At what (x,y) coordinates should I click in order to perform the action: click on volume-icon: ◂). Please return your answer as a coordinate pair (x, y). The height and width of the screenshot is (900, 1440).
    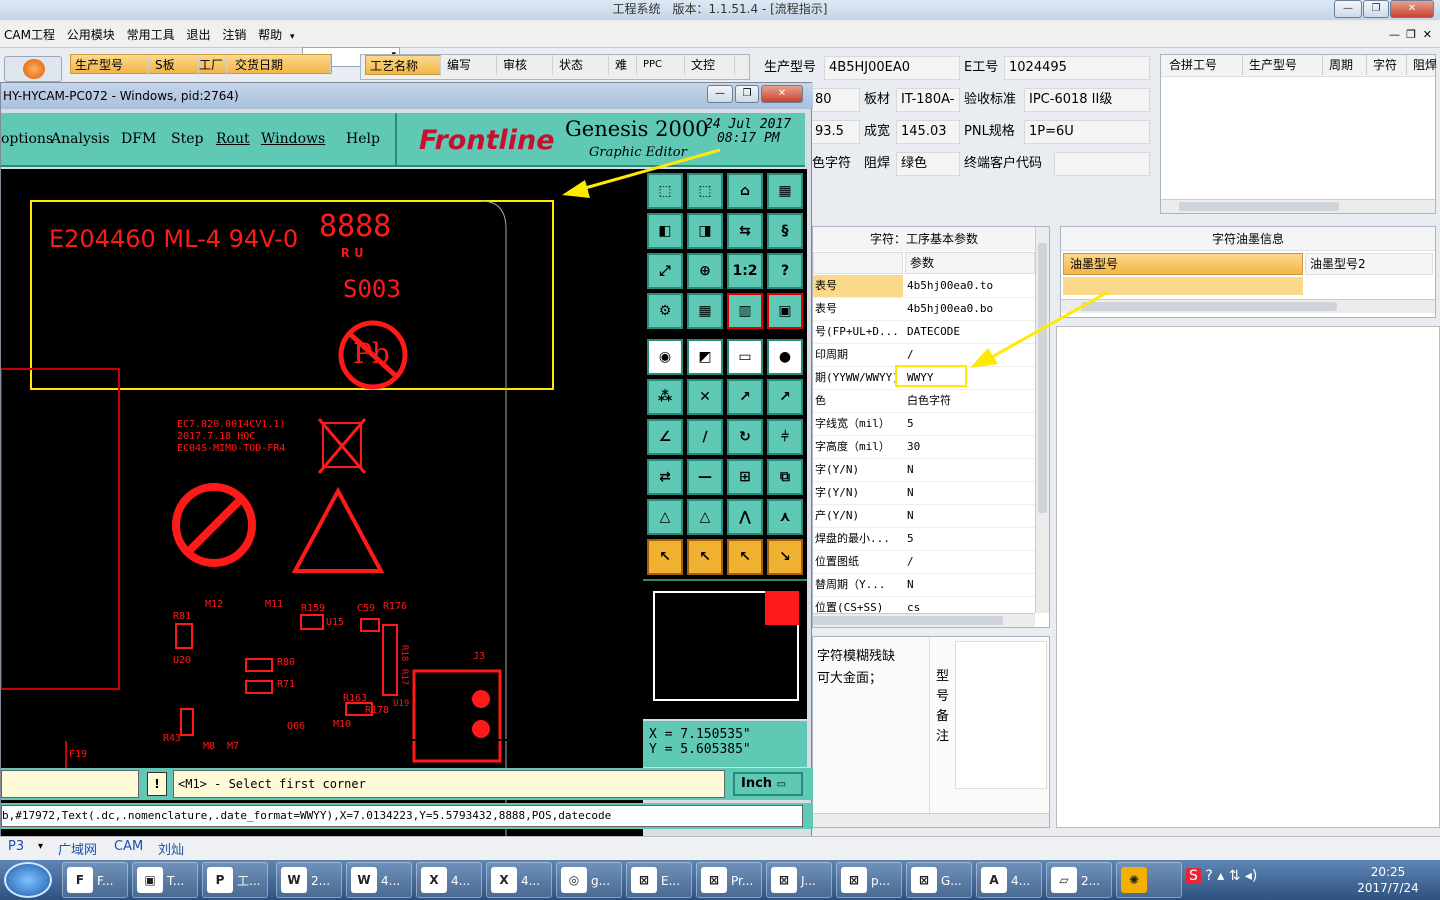
    Looking at the image, I should click on (1251, 876).